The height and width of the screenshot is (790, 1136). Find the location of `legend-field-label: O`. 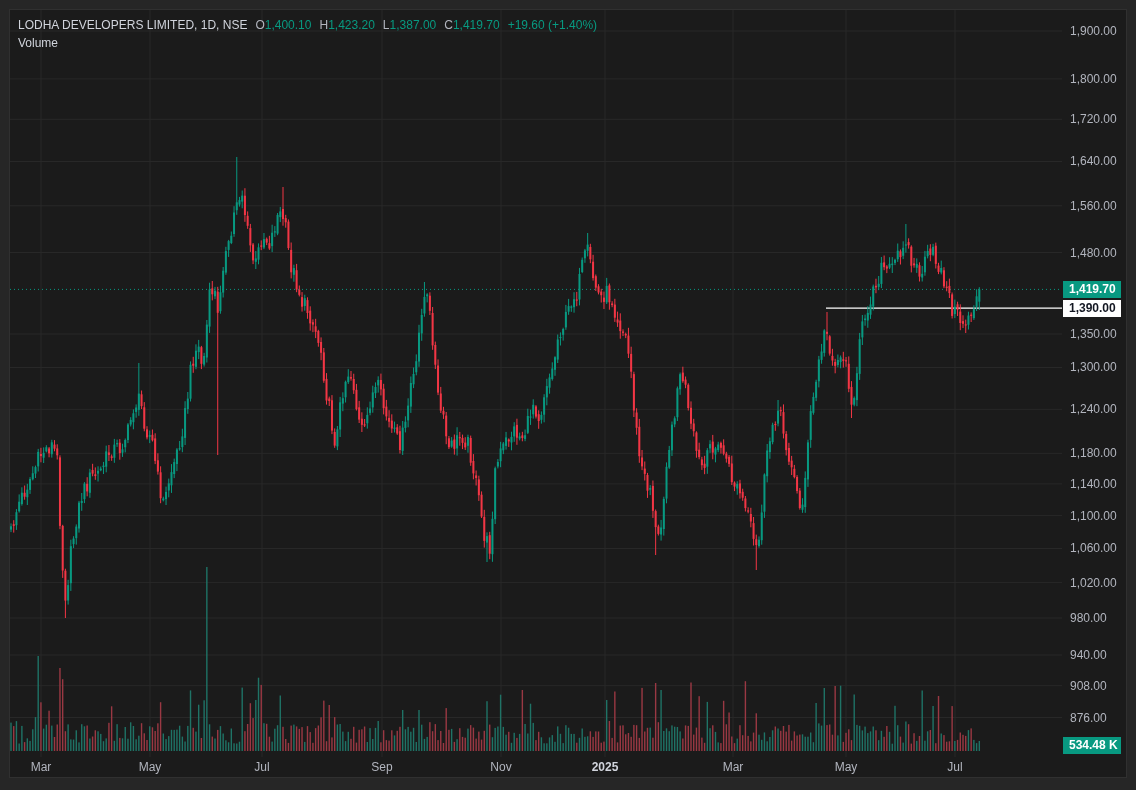

legend-field-label: O is located at coordinates (260, 25).